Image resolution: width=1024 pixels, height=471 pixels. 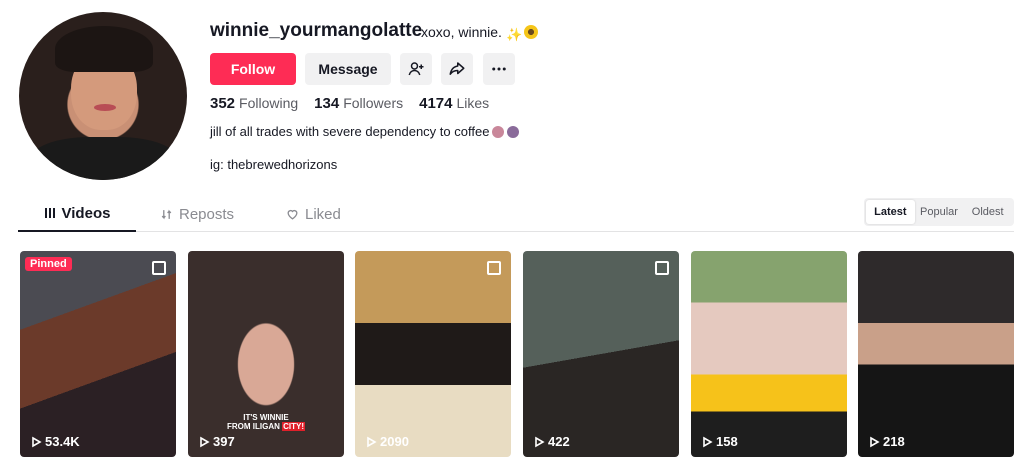 What do you see at coordinates (266, 354) in the screenshot?
I see `video-card: IT'S WINNIE FROM ILIGAN CITY! 397` at bounding box center [266, 354].